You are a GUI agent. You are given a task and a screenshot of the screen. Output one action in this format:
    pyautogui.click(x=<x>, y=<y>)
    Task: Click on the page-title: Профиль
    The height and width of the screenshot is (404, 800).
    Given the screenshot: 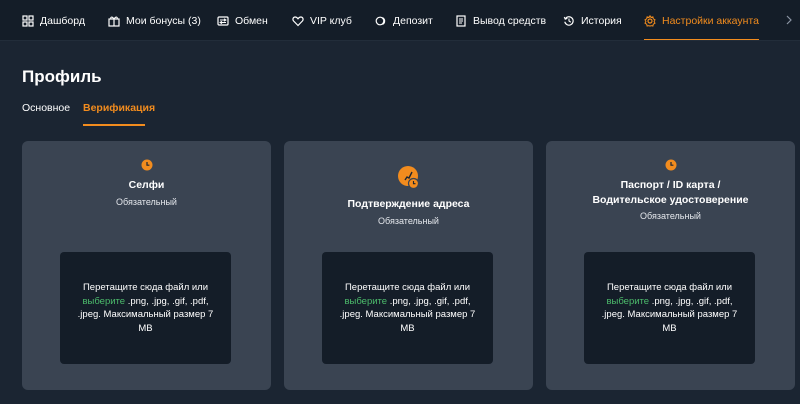 What is the action you would take?
    pyautogui.click(x=62, y=76)
    